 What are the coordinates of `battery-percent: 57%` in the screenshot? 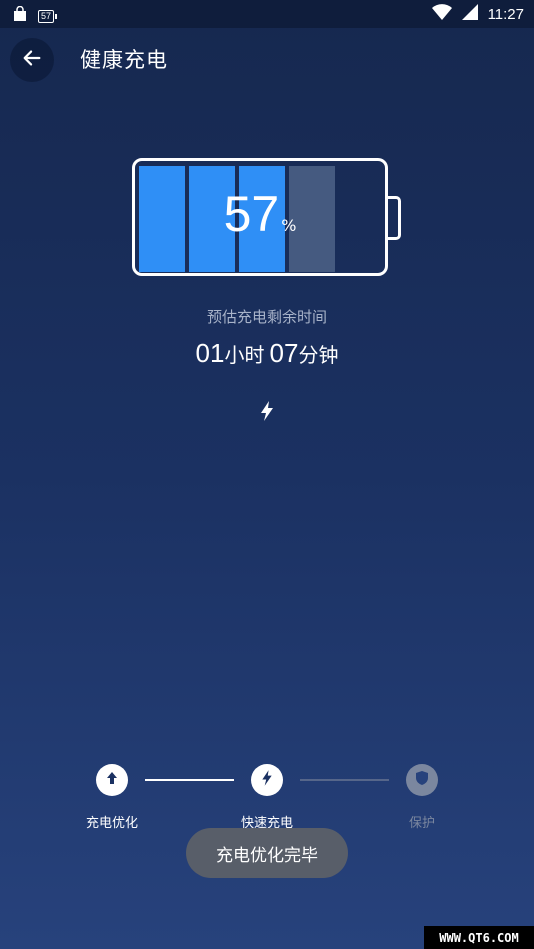 It's located at (260, 214).